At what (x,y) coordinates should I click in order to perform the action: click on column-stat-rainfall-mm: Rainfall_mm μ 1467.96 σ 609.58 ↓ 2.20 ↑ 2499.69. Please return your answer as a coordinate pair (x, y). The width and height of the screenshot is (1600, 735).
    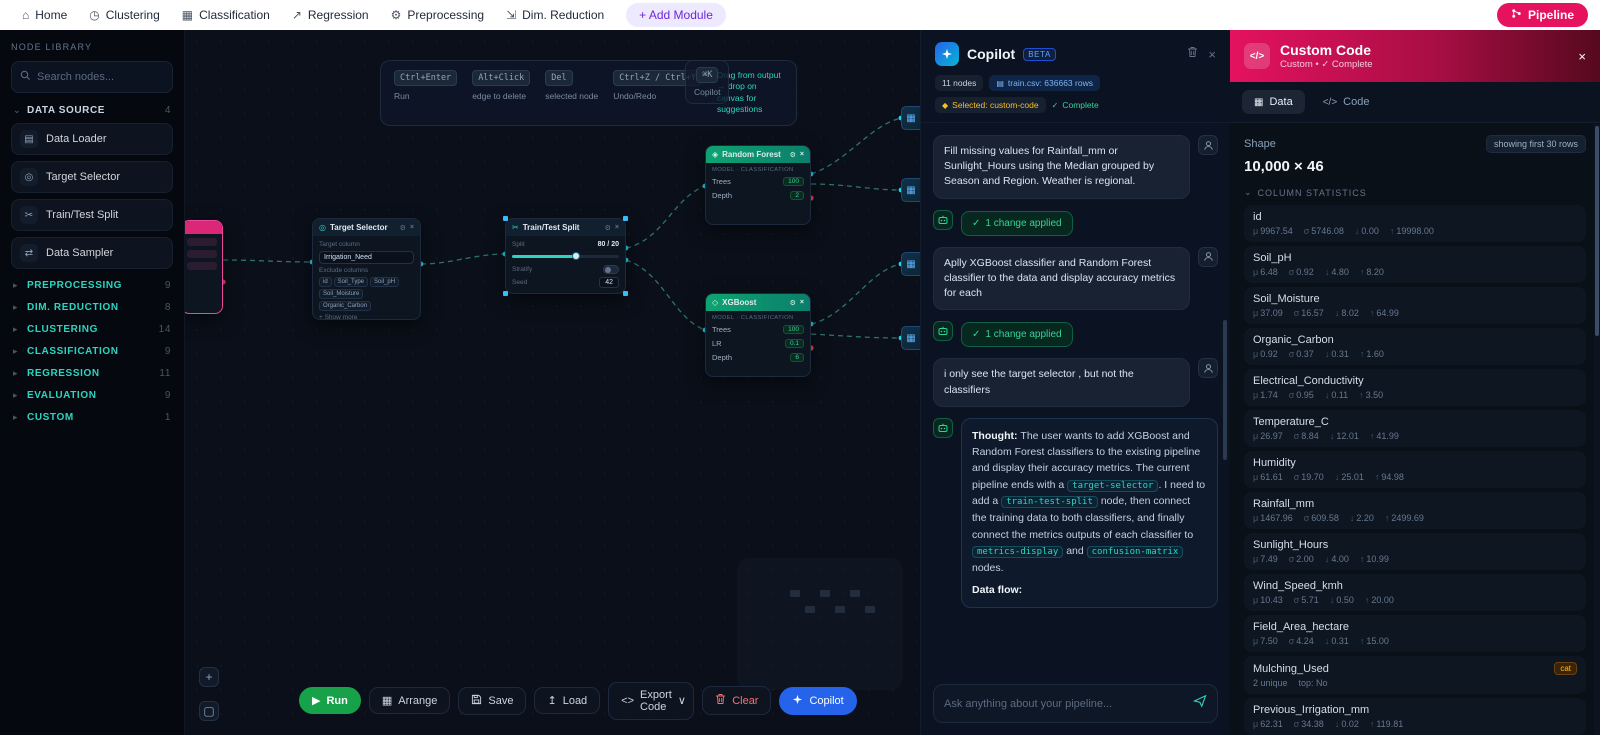
    Looking at the image, I should click on (1415, 510).